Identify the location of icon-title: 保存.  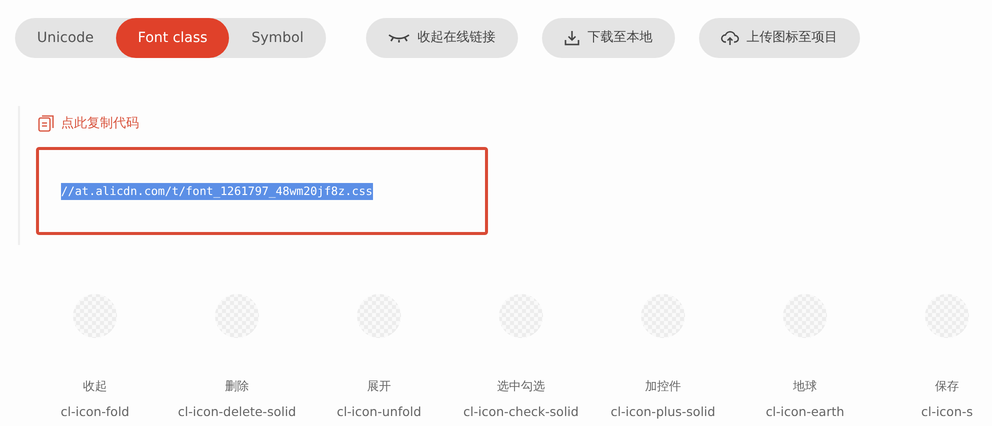
(947, 387).